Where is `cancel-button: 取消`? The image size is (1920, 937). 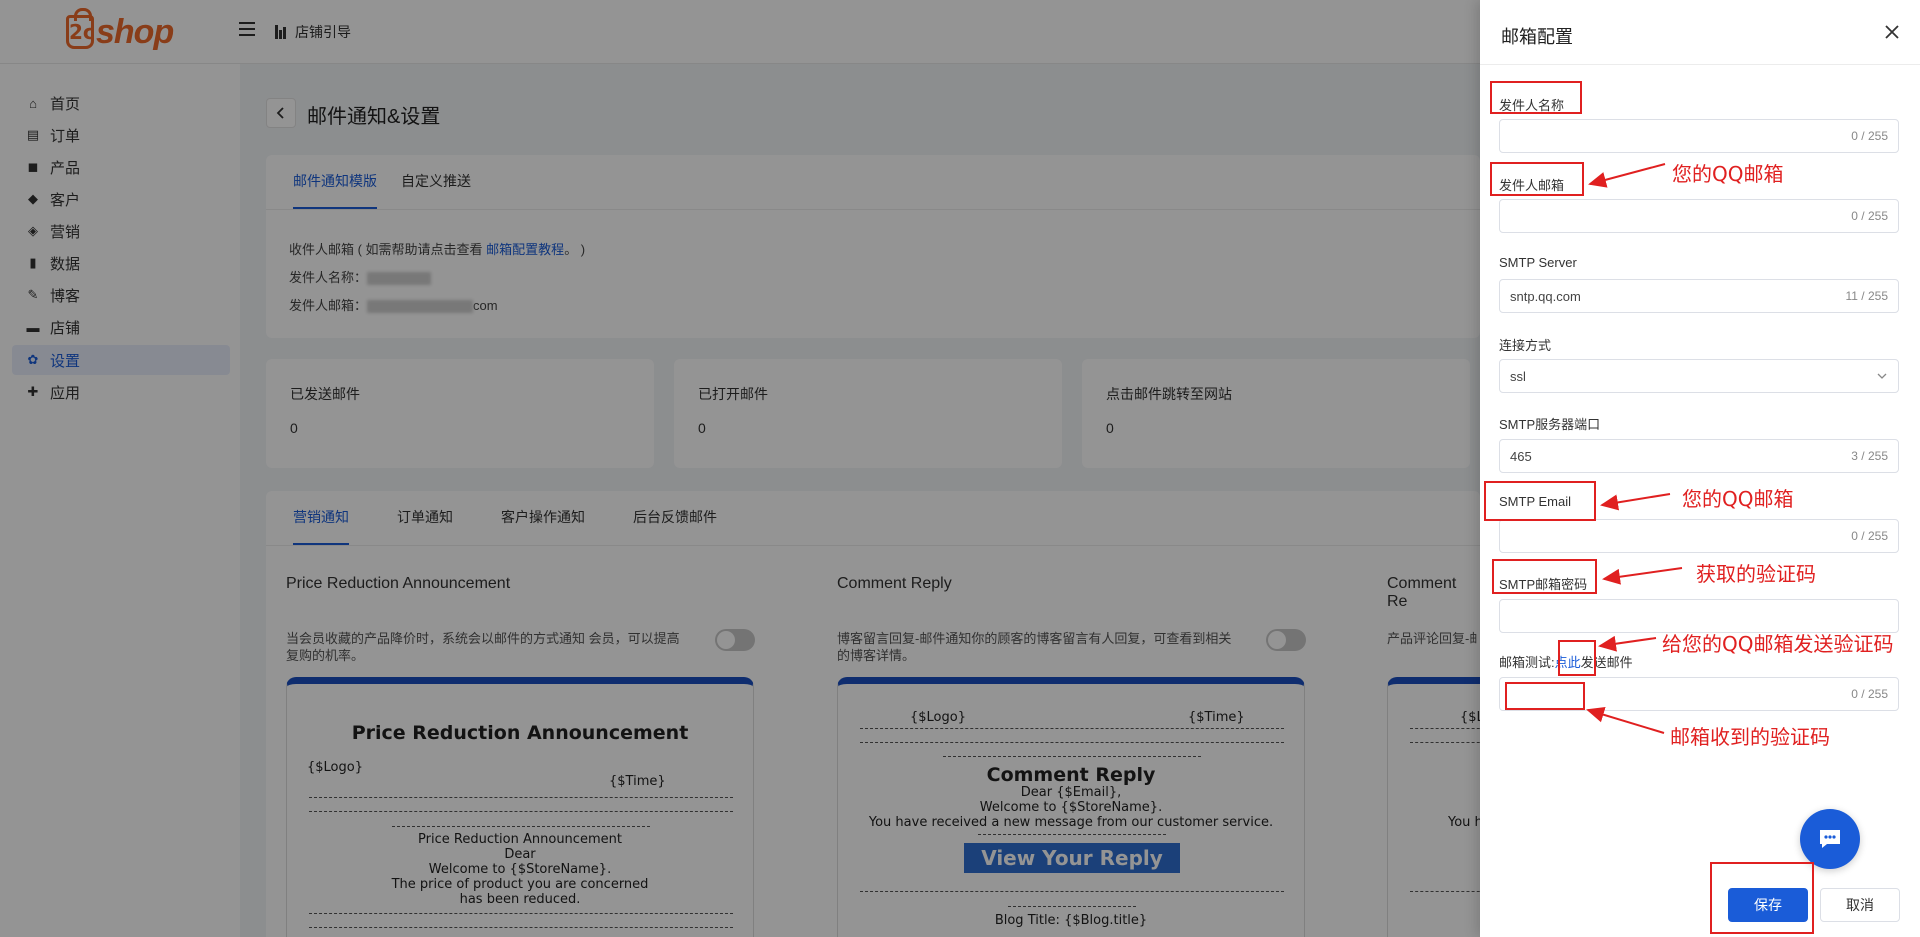 cancel-button: 取消 is located at coordinates (1860, 905).